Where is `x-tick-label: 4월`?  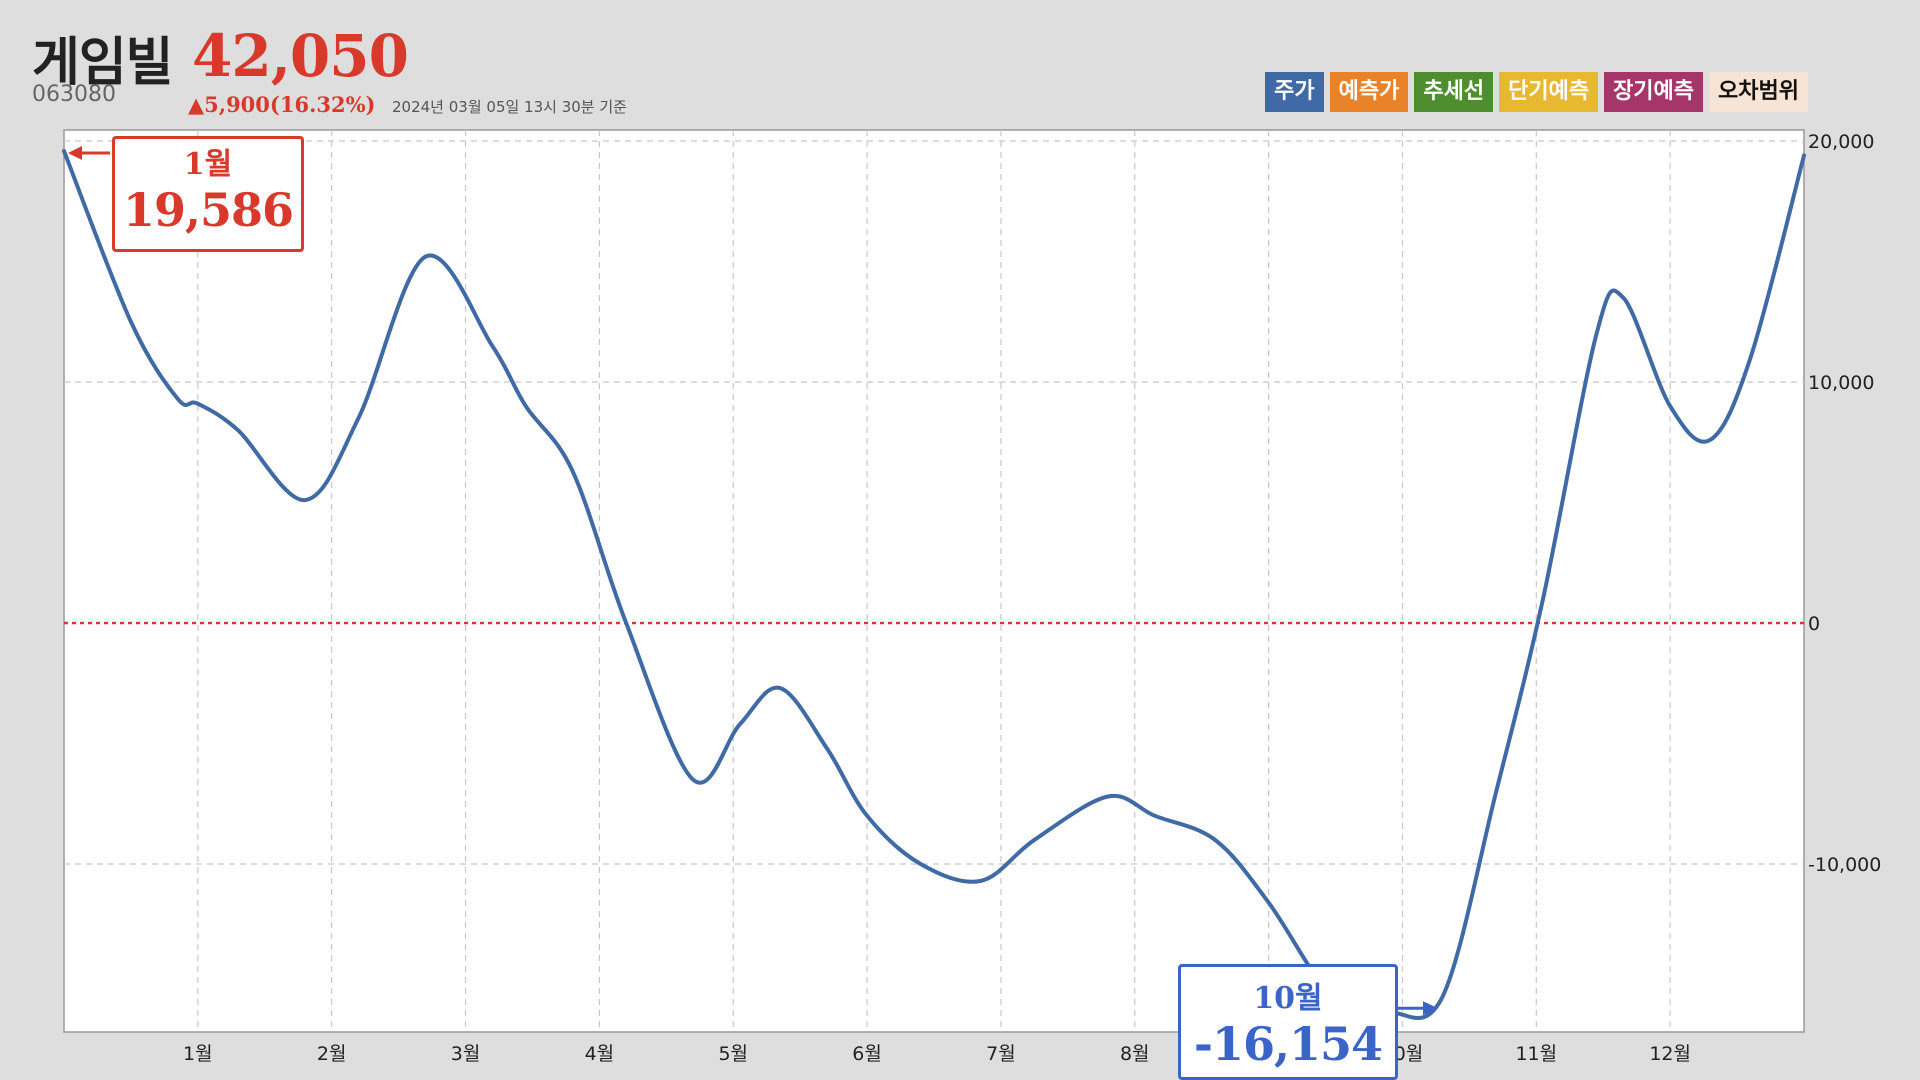 x-tick-label: 4월 is located at coordinates (600, 1054).